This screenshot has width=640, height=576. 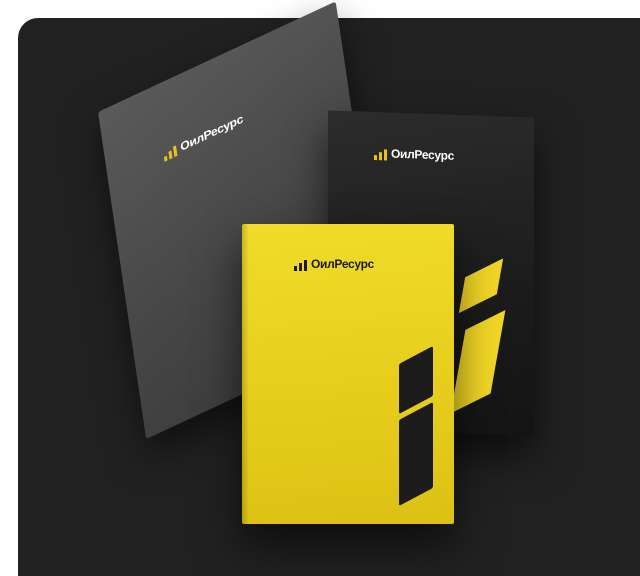 I want to click on yellow-i-dot-mark, so click(x=481, y=286).